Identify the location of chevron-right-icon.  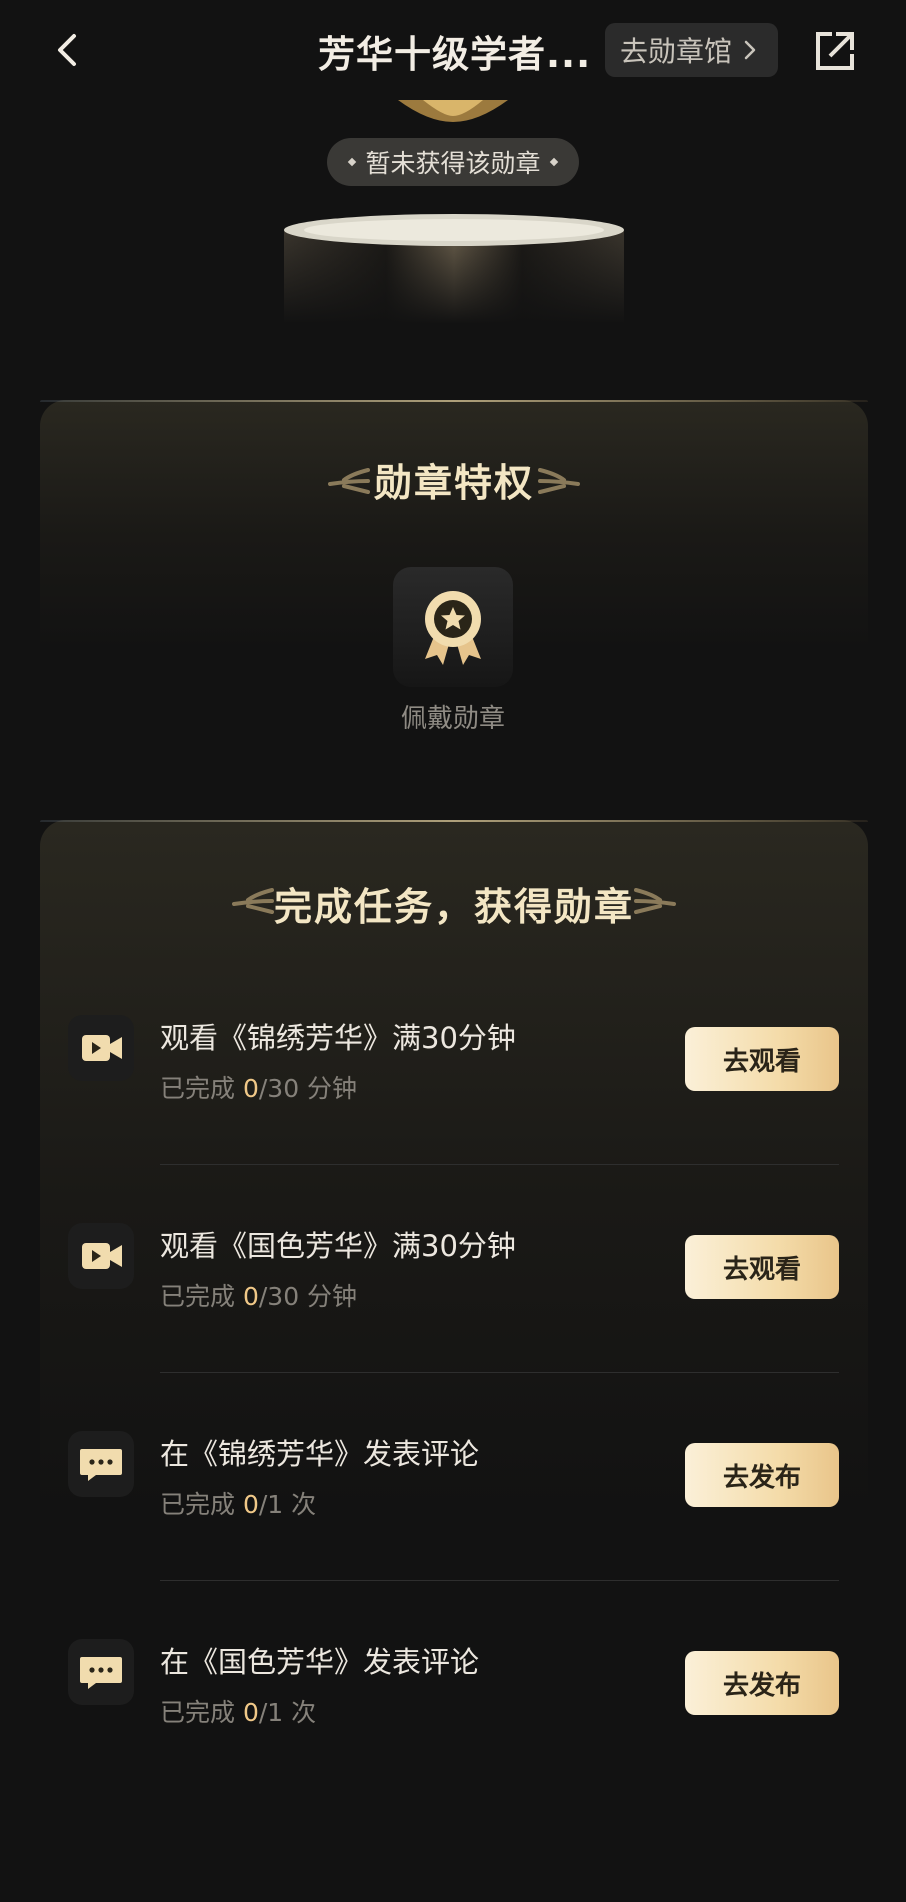
(750, 50).